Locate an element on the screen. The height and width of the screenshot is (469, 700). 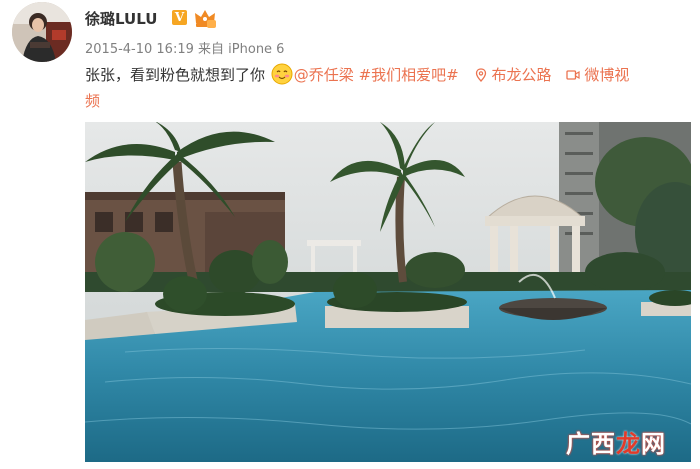
location-label: 布龙公路 is located at coordinates (521, 75).